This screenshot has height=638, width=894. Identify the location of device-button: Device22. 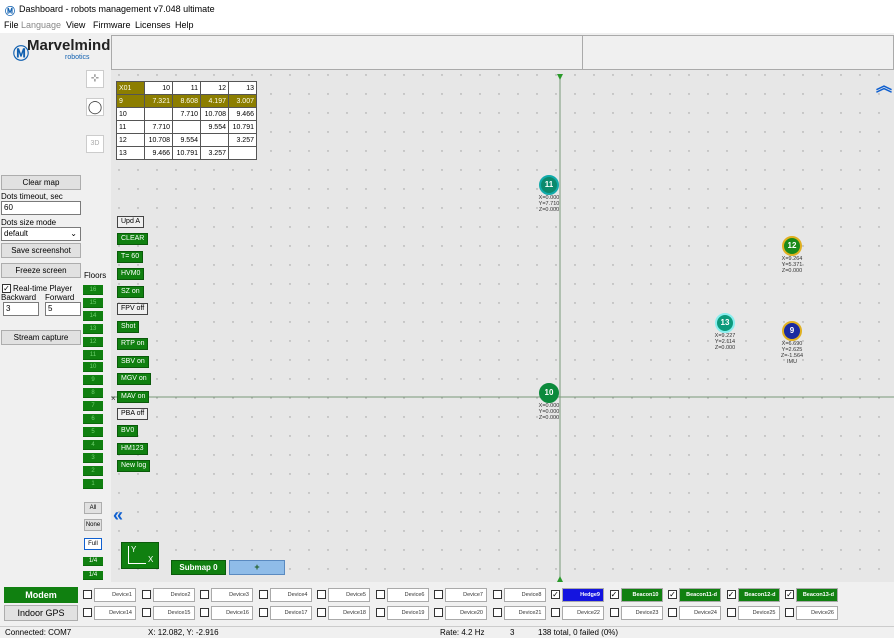
(583, 613).